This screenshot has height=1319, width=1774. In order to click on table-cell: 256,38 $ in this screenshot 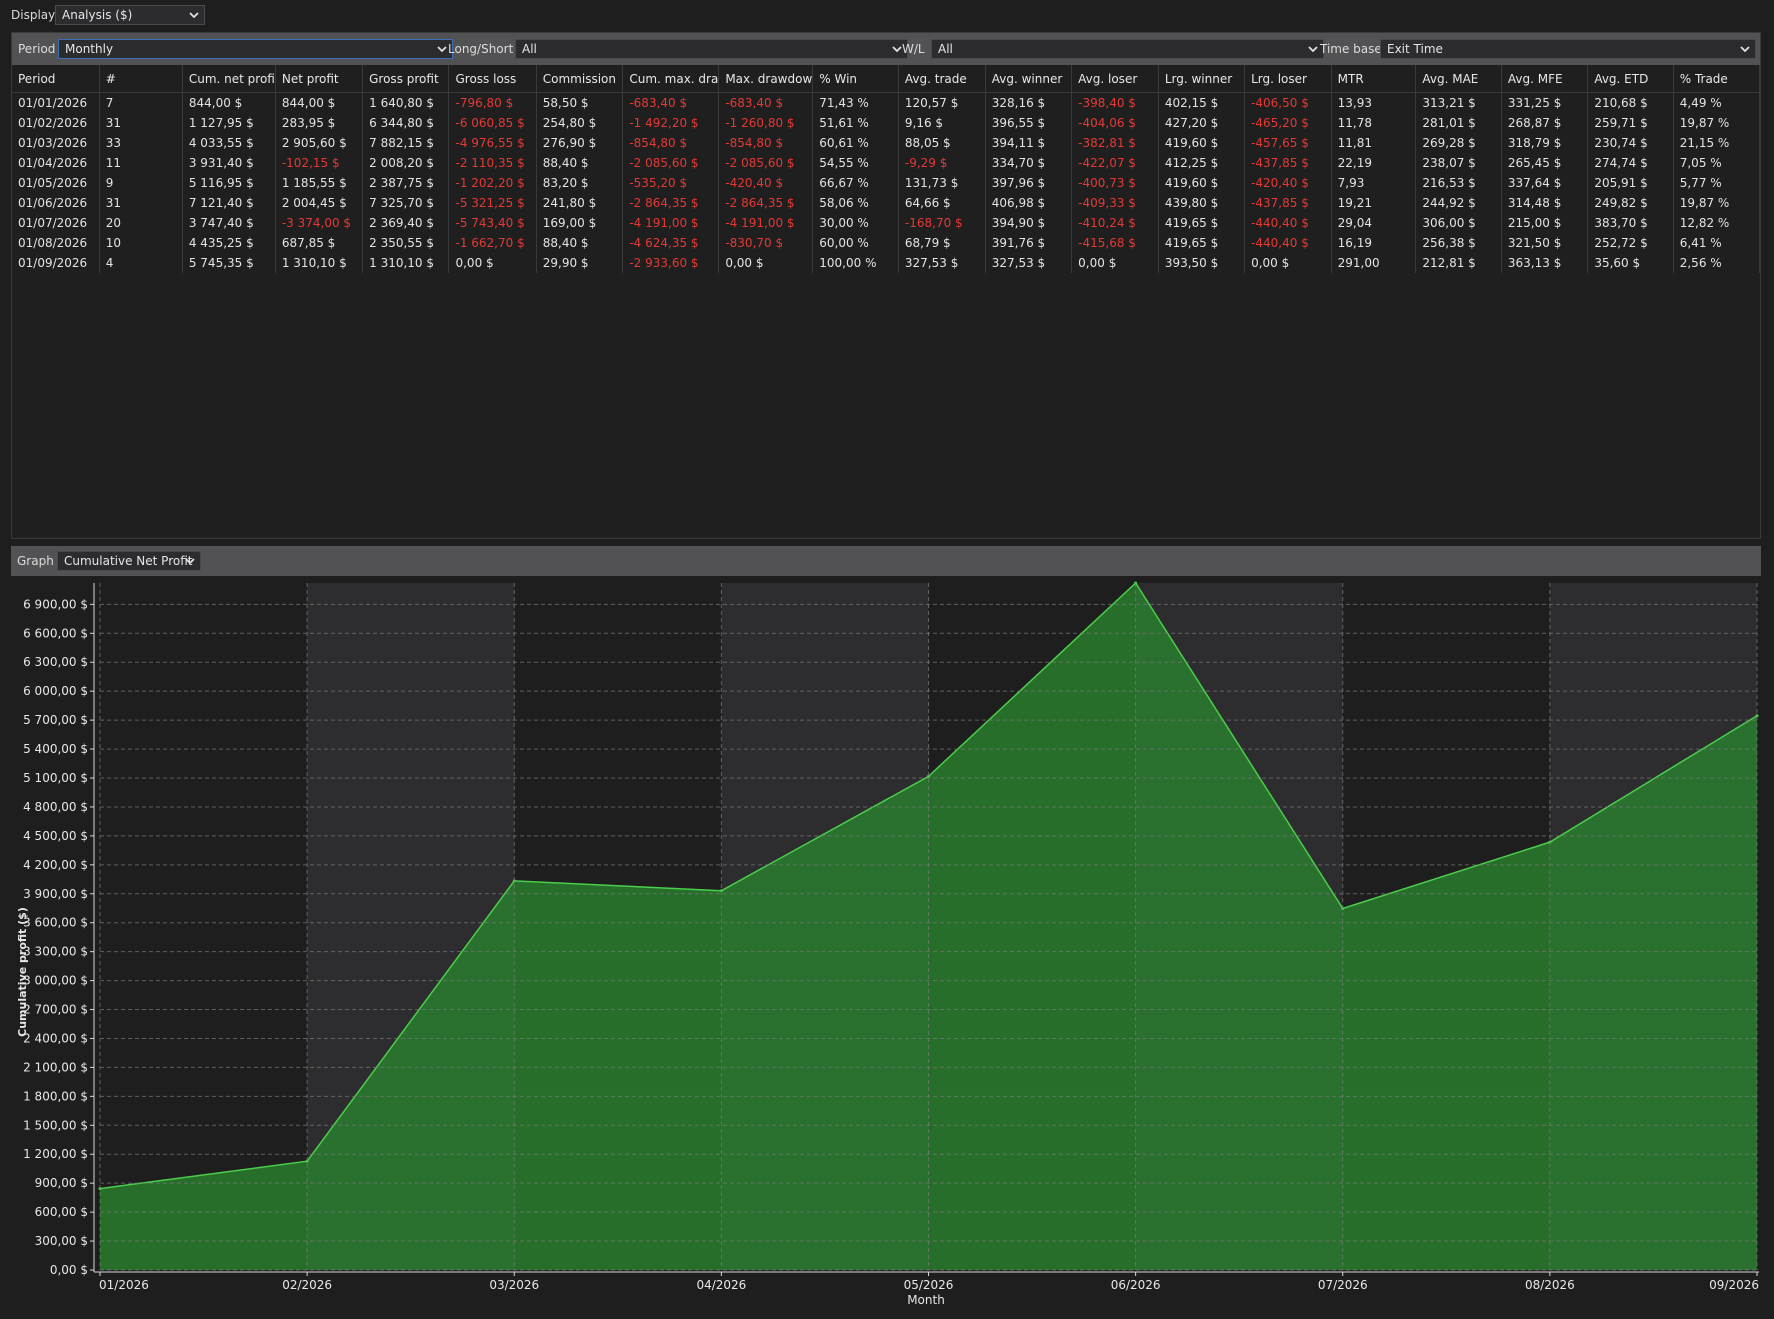, I will do `click(1458, 243)`.